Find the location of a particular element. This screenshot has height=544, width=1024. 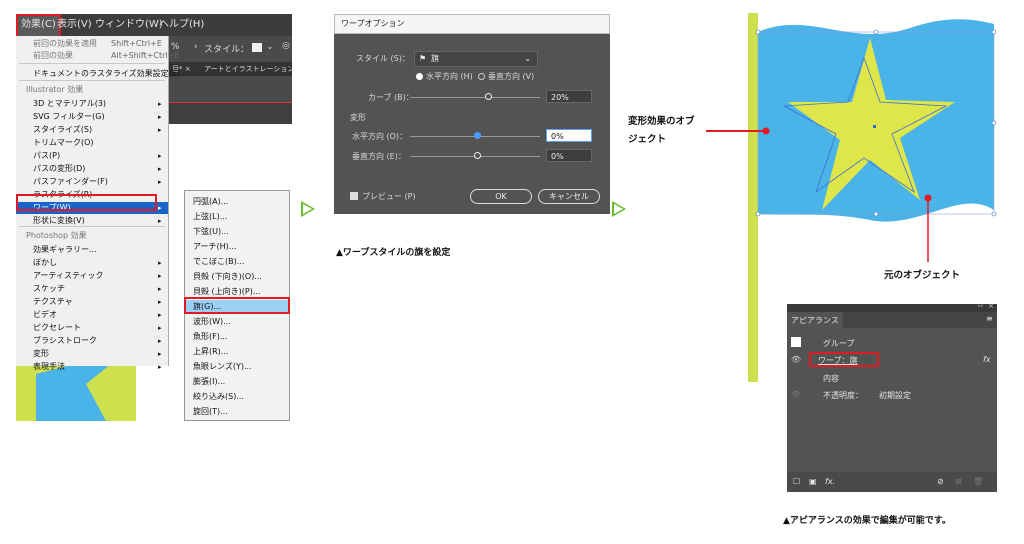

menu-item: スタイライズ(S) ▸ is located at coordinates (92, 130).